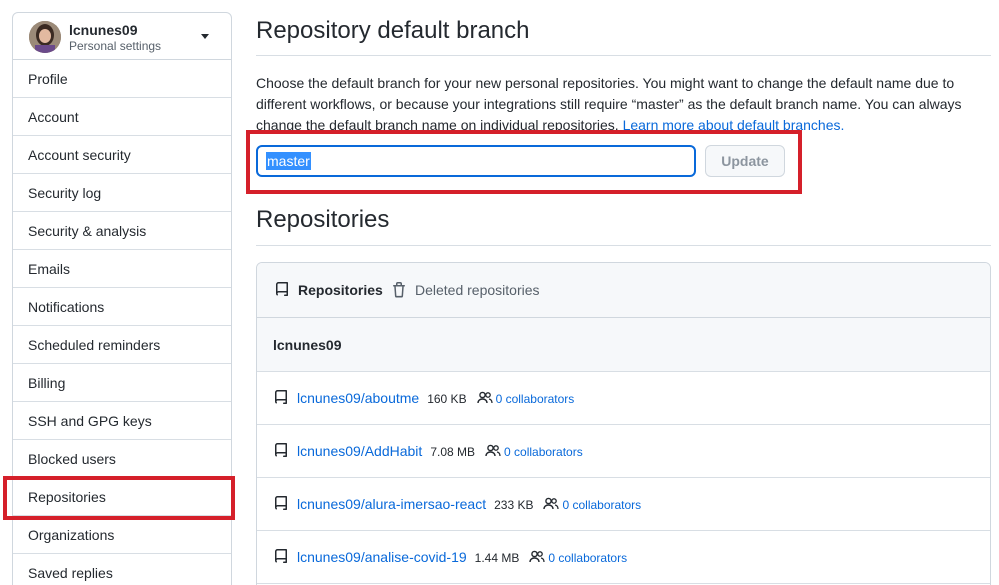  What do you see at coordinates (122, 193) in the screenshot?
I see `sidebar-item-security-log: Security log` at bounding box center [122, 193].